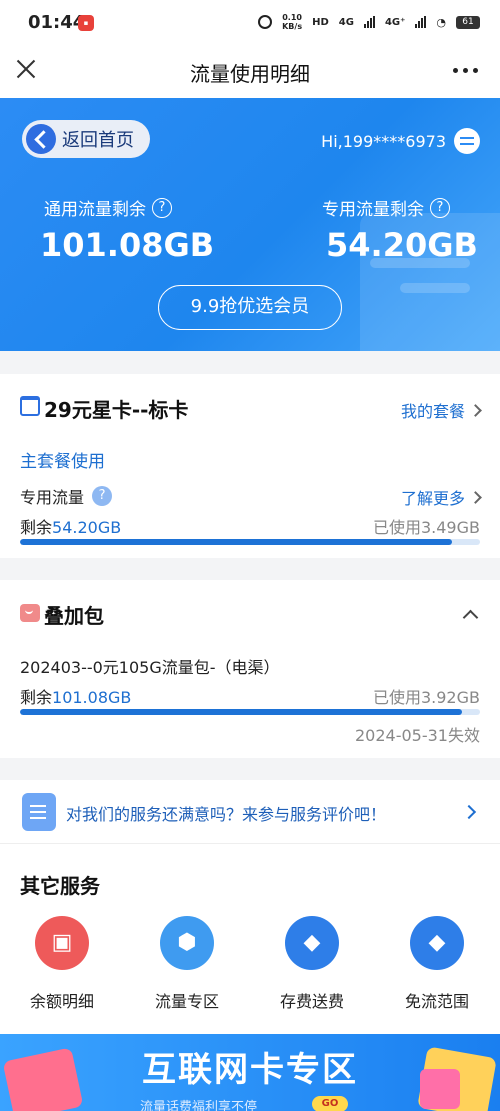 The image size is (500, 1111). I want to click on survey-clipboard-icon, so click(39, 812).